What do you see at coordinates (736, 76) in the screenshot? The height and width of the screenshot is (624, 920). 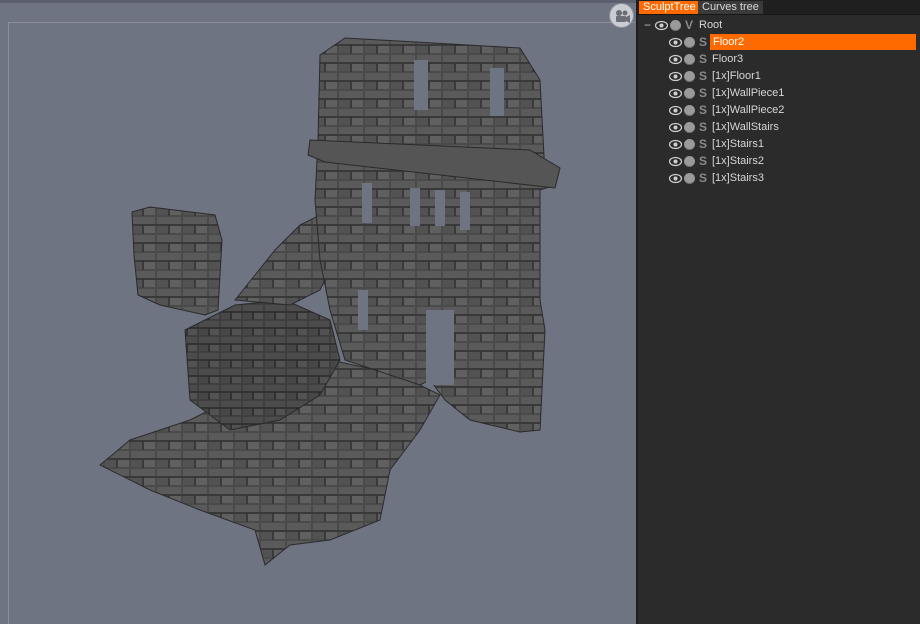 I see `tree-item-label: [1x]Floor1` at bounding box center [736, 76].